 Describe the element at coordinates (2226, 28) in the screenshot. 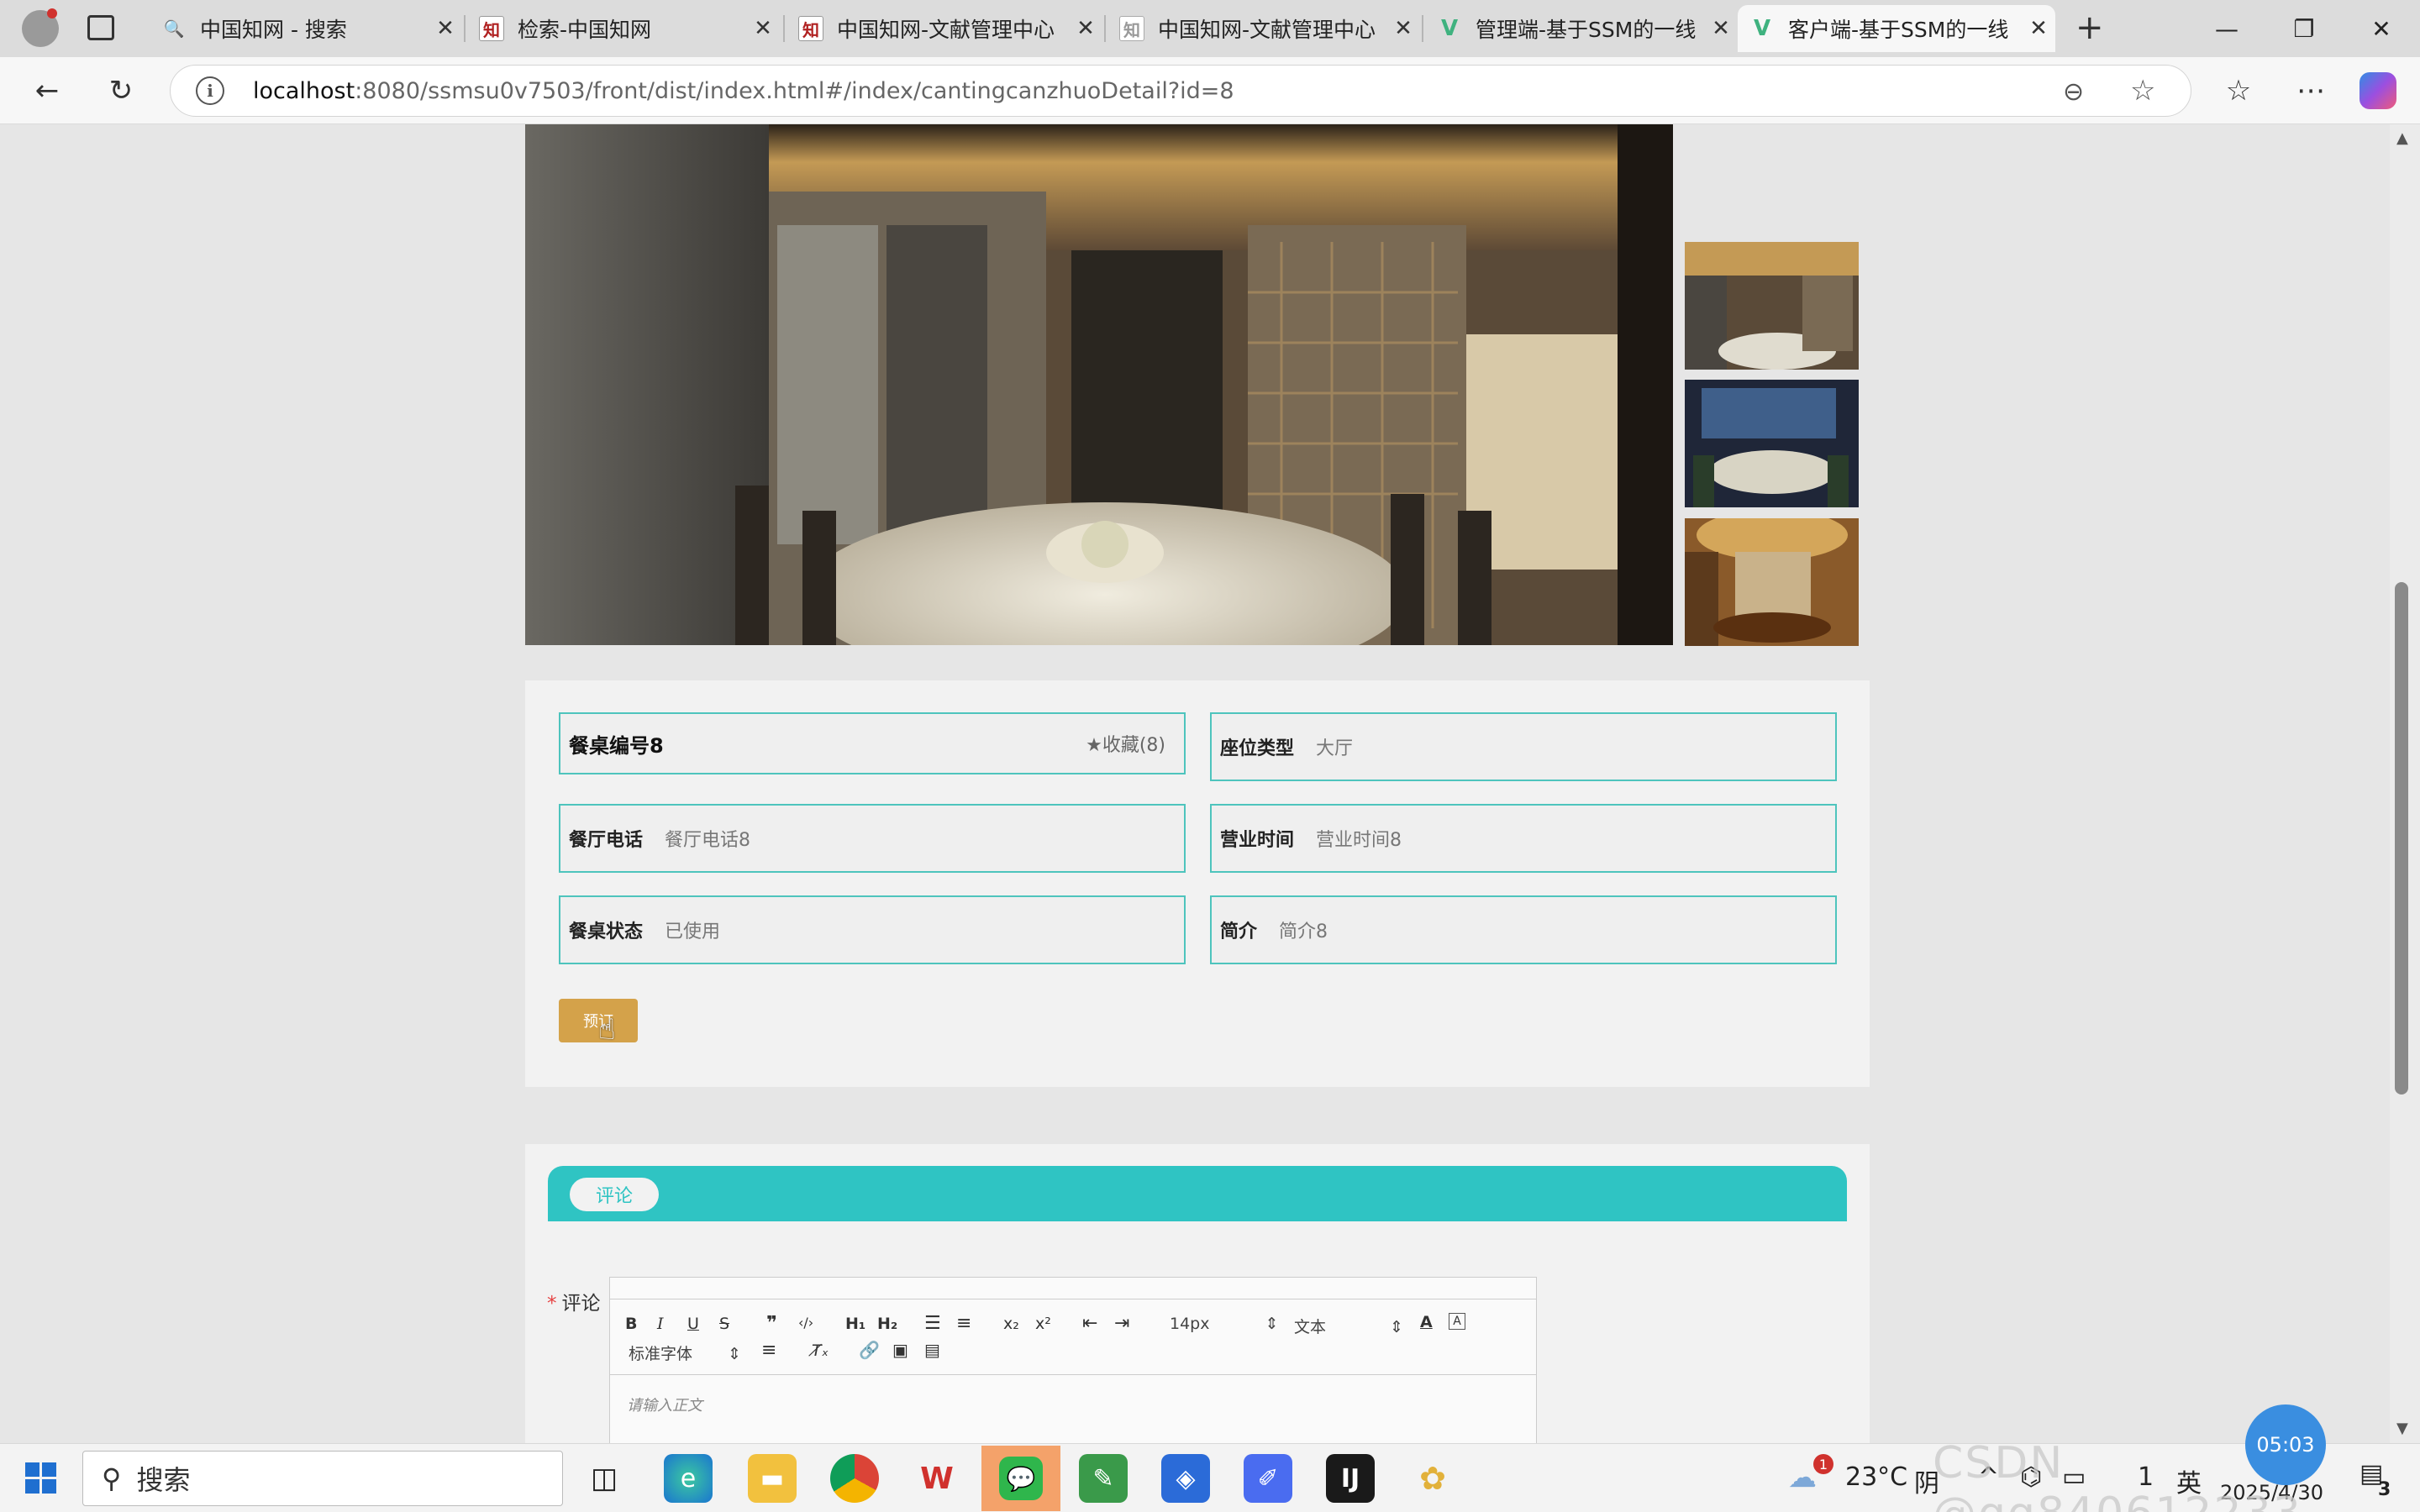

I see `minimize-button: —` at that location.